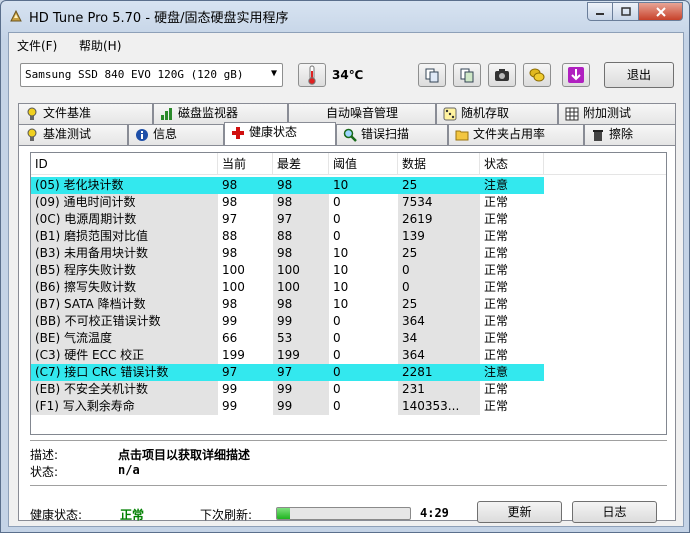 Image resolution: width=690 pixels, height=533 pixels. I want to click on health-status-value: 正常, so click(132, 515).